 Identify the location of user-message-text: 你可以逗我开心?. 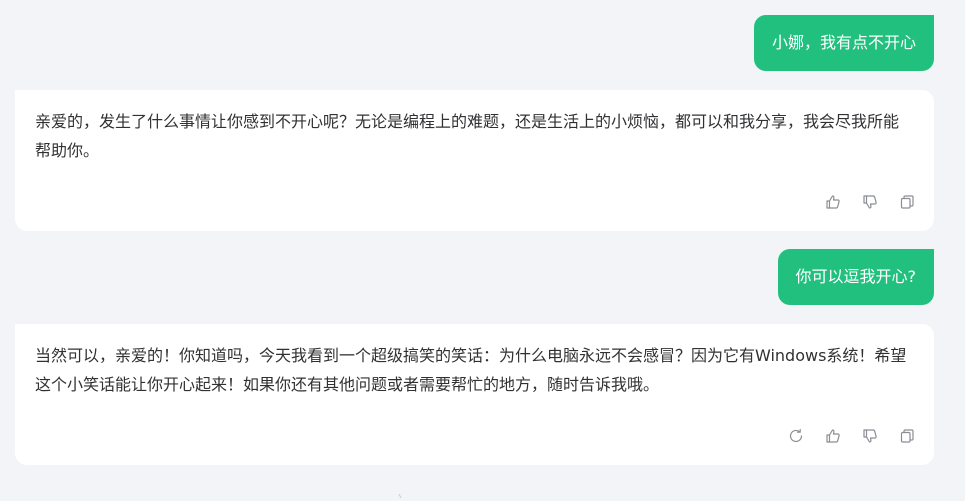
(856, 276).